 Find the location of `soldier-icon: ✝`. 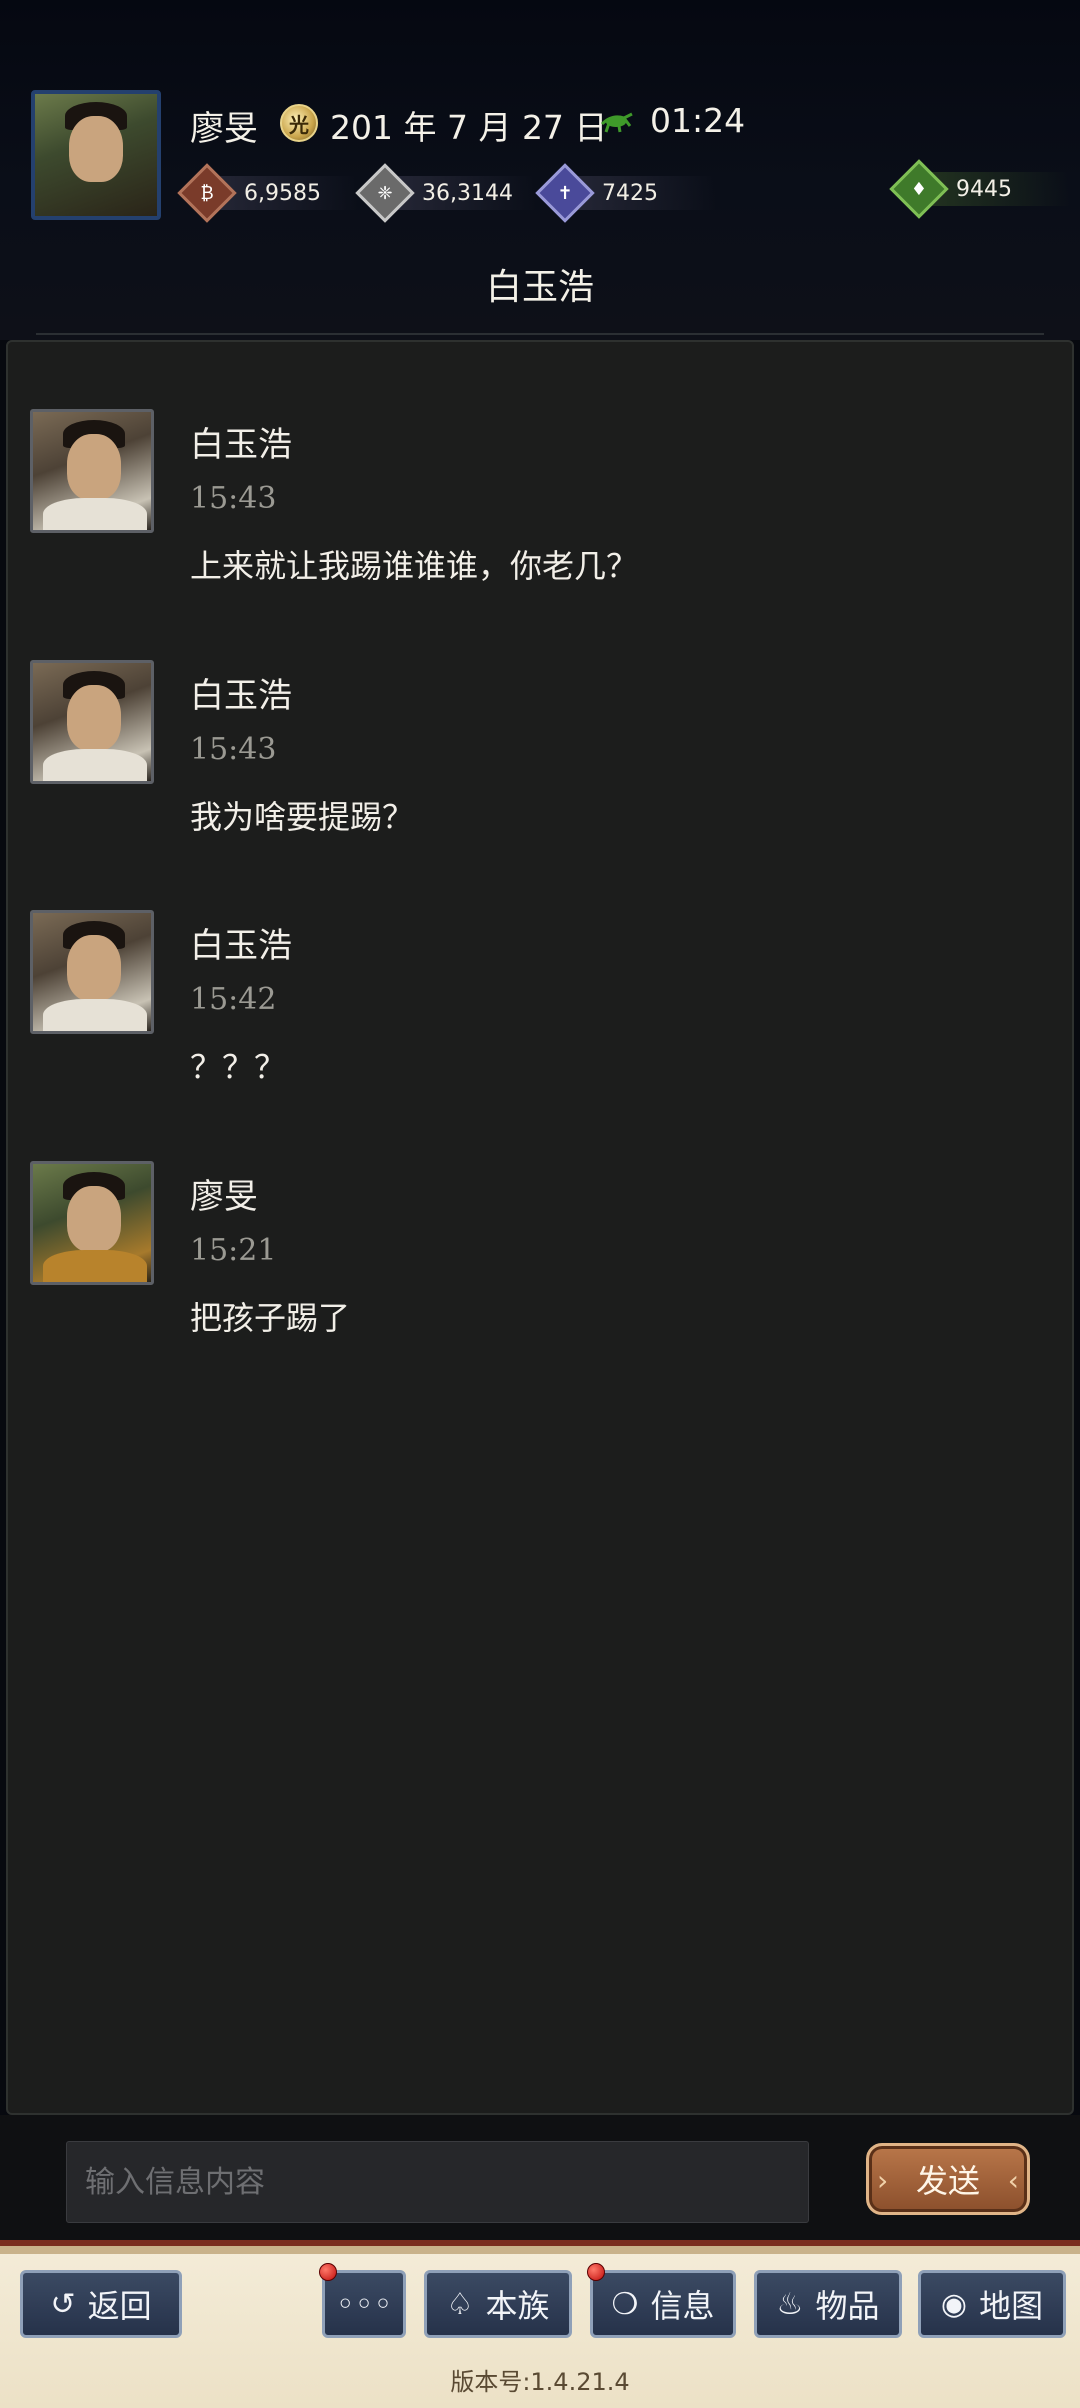

soldier-icon: ✝ is located at coordinates (565, 193).